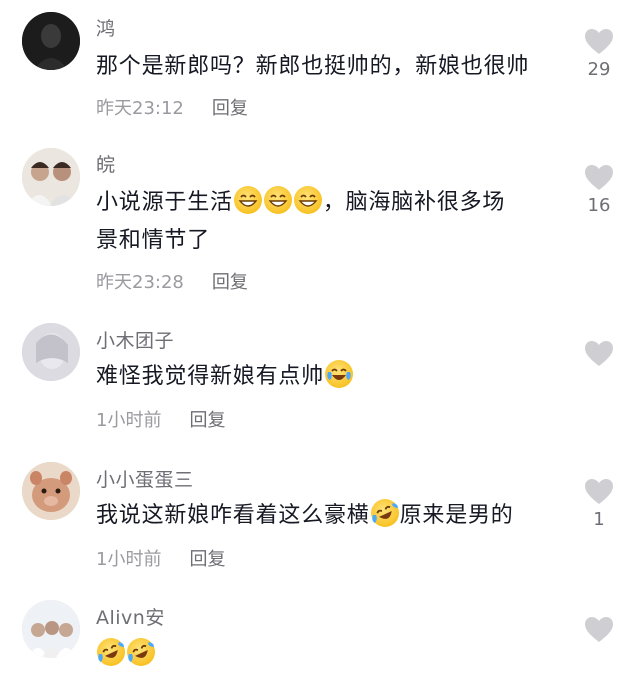 This screenshot has width=640, height=689. Describe the element at coordinates (599, 205) in the screenshot. I see `like-count: 16` at that location.